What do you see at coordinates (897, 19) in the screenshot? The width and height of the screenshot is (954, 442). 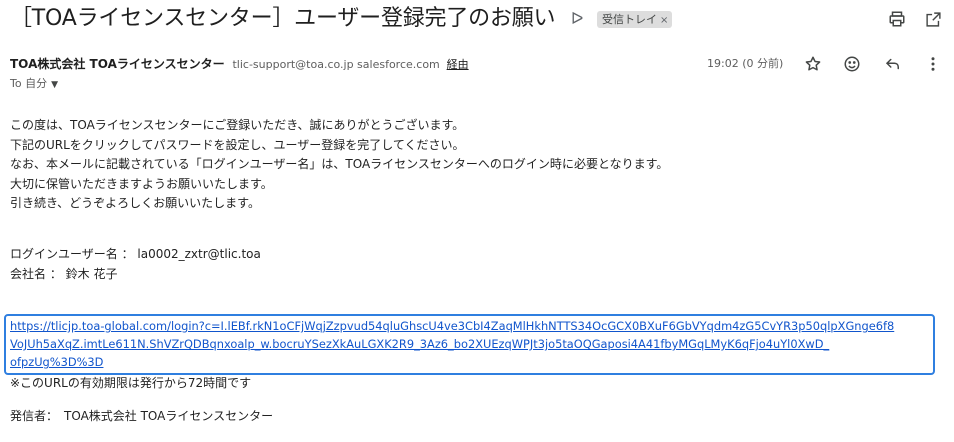 I see `print-icon` at bounding box center [897, 19].